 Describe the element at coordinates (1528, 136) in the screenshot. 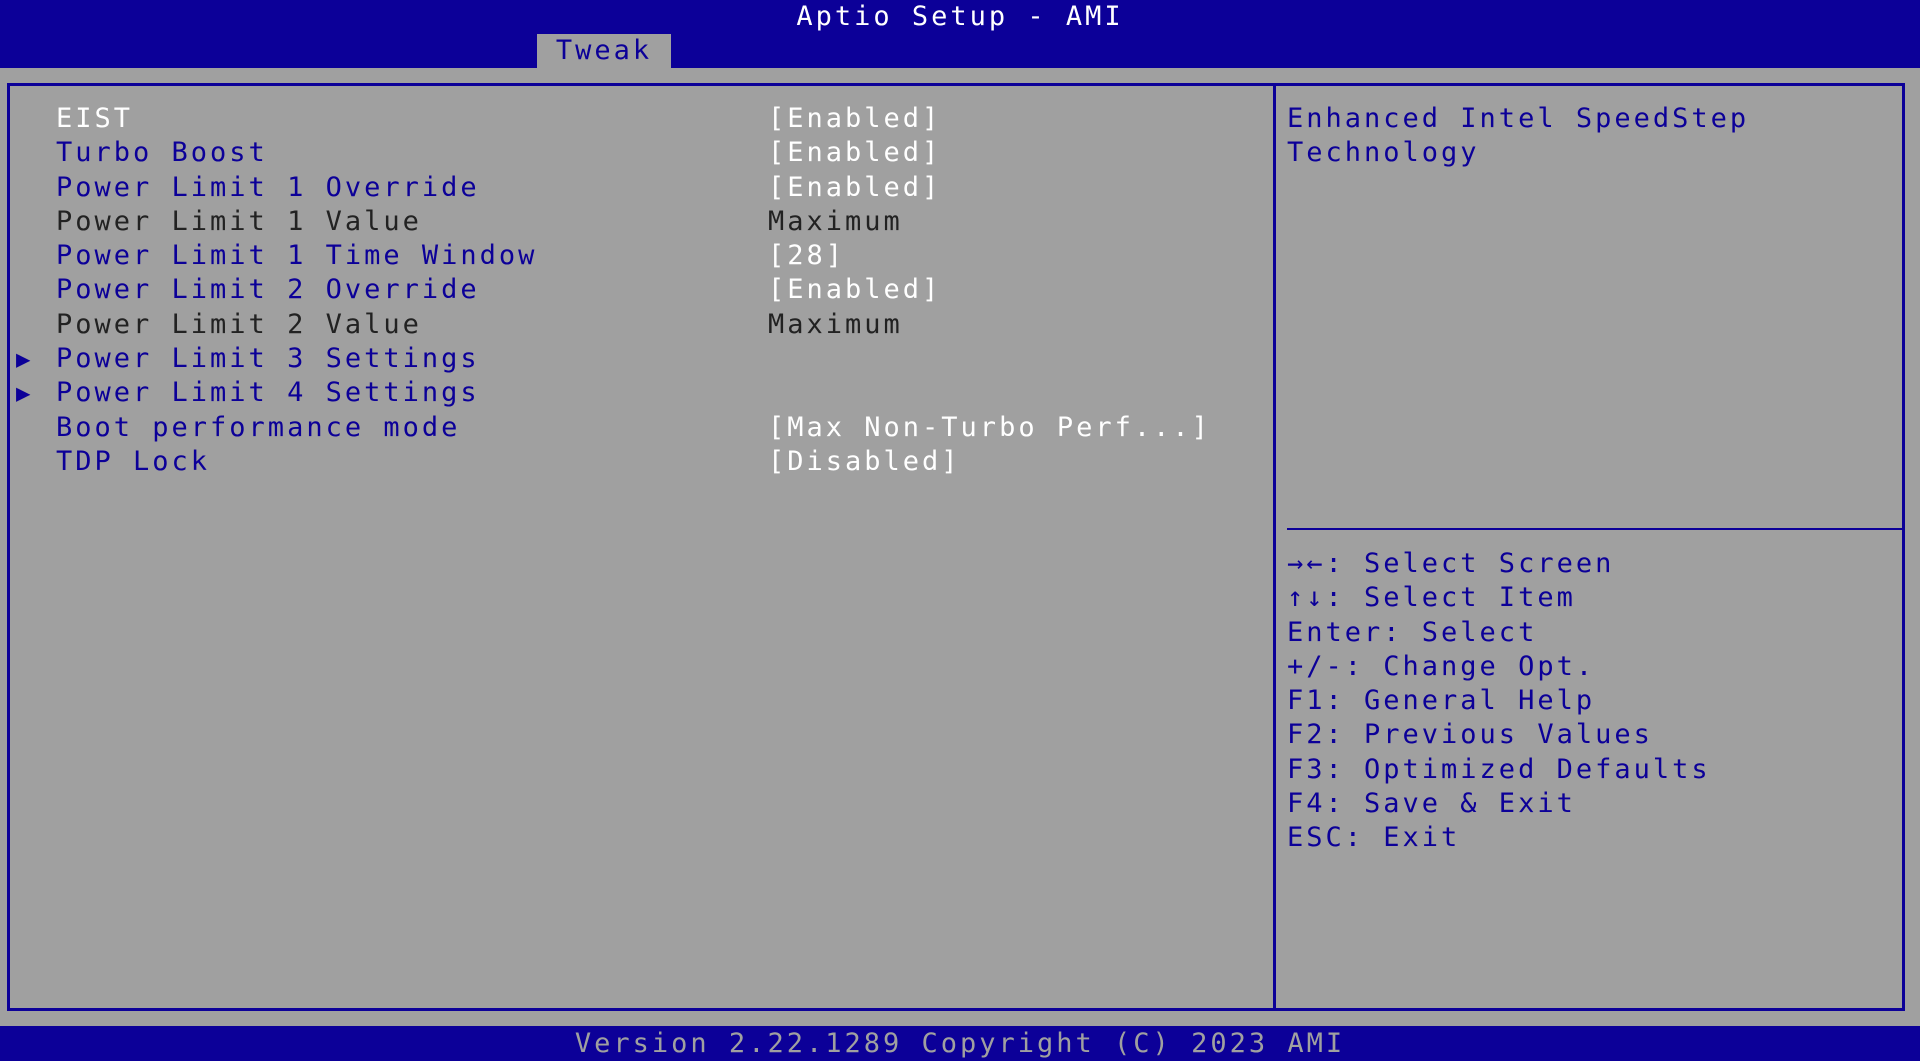

I see `help-text: Enhanced Intel SpeedStep Technology` at that location.